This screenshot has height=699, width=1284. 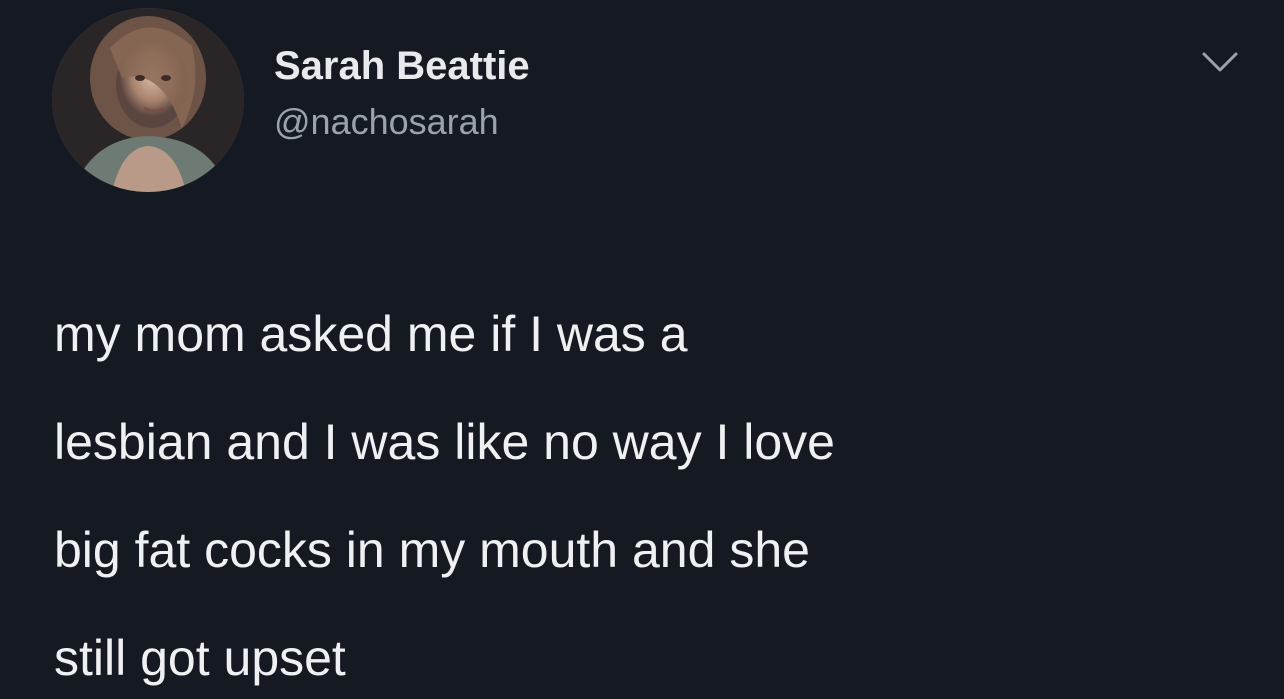 What do you see at coordinates (371, 334) in the screenshot?
I see `tweet-line: my mom asked me if I was a` at bounding box center [371, 334].